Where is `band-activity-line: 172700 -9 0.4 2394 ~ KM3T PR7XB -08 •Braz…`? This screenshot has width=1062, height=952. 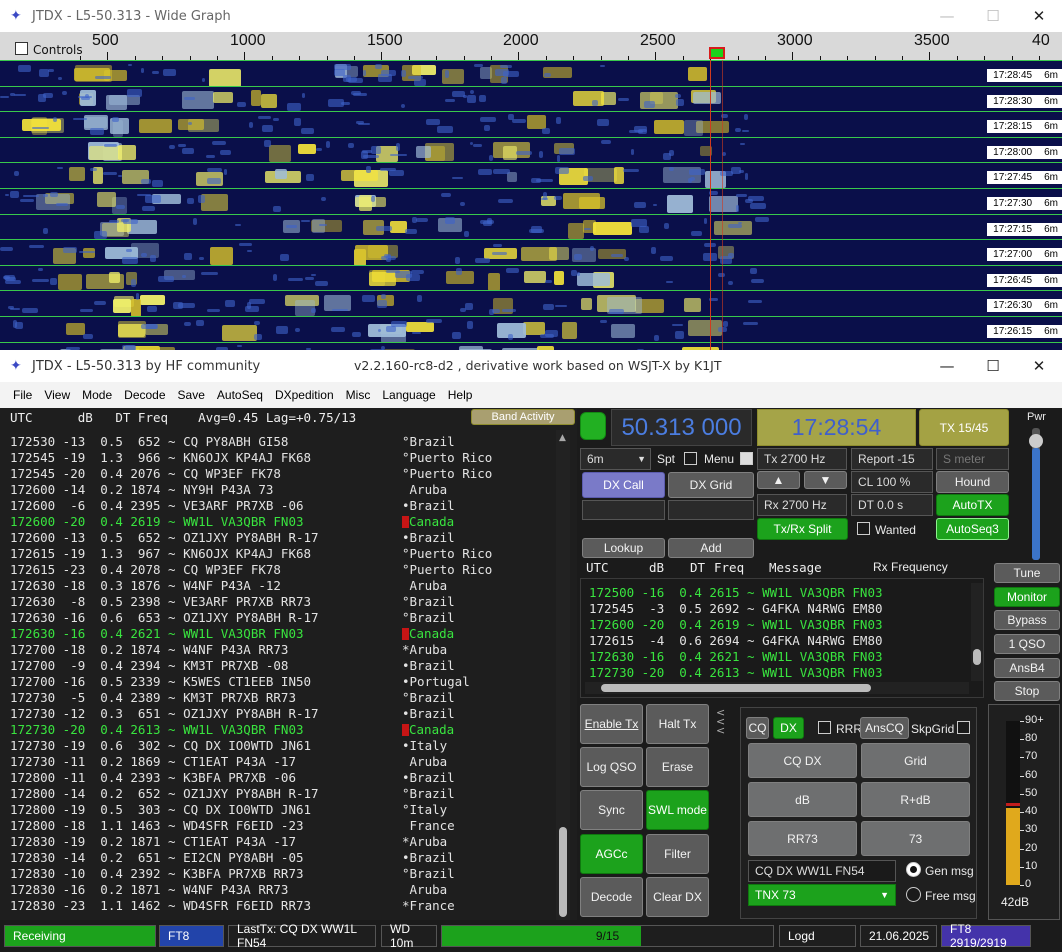 band-activity-line: 172700 -9 0.4 2394 ~ KM3T PR7XB -08 •Braz… is located at coordinates (232, 666).